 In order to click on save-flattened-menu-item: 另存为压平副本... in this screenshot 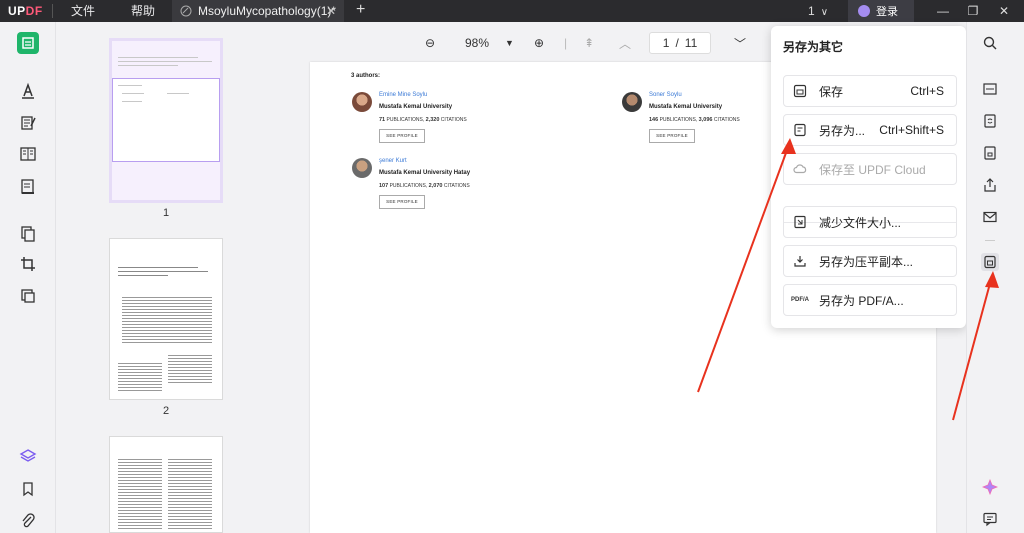, I will do `click(870, 261)`.